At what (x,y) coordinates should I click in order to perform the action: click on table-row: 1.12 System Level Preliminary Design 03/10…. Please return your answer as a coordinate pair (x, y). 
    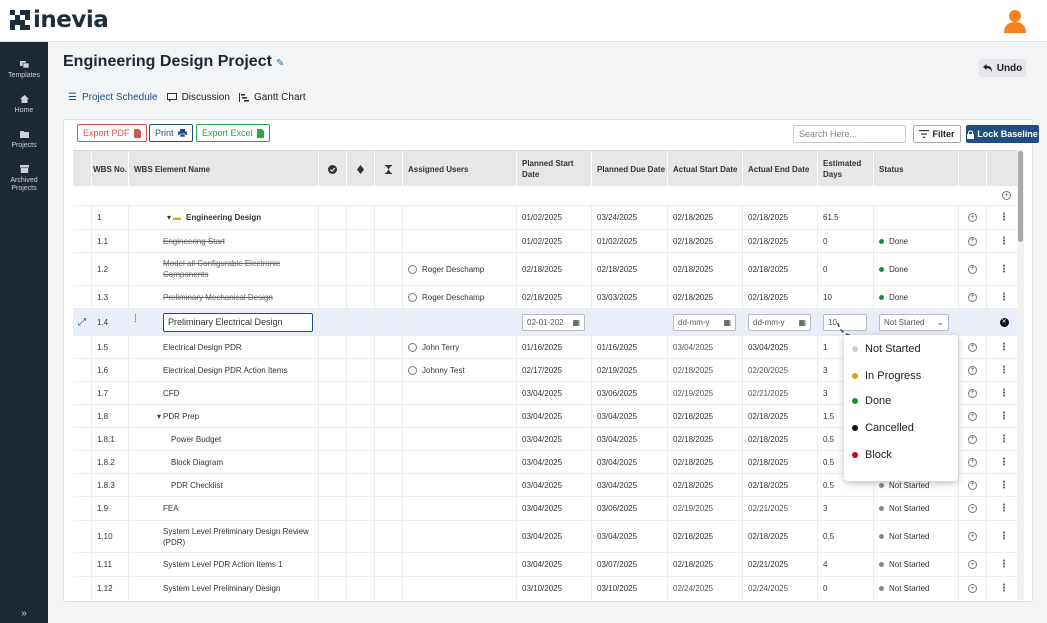
    Looking at the image, I should click on (547, 588).